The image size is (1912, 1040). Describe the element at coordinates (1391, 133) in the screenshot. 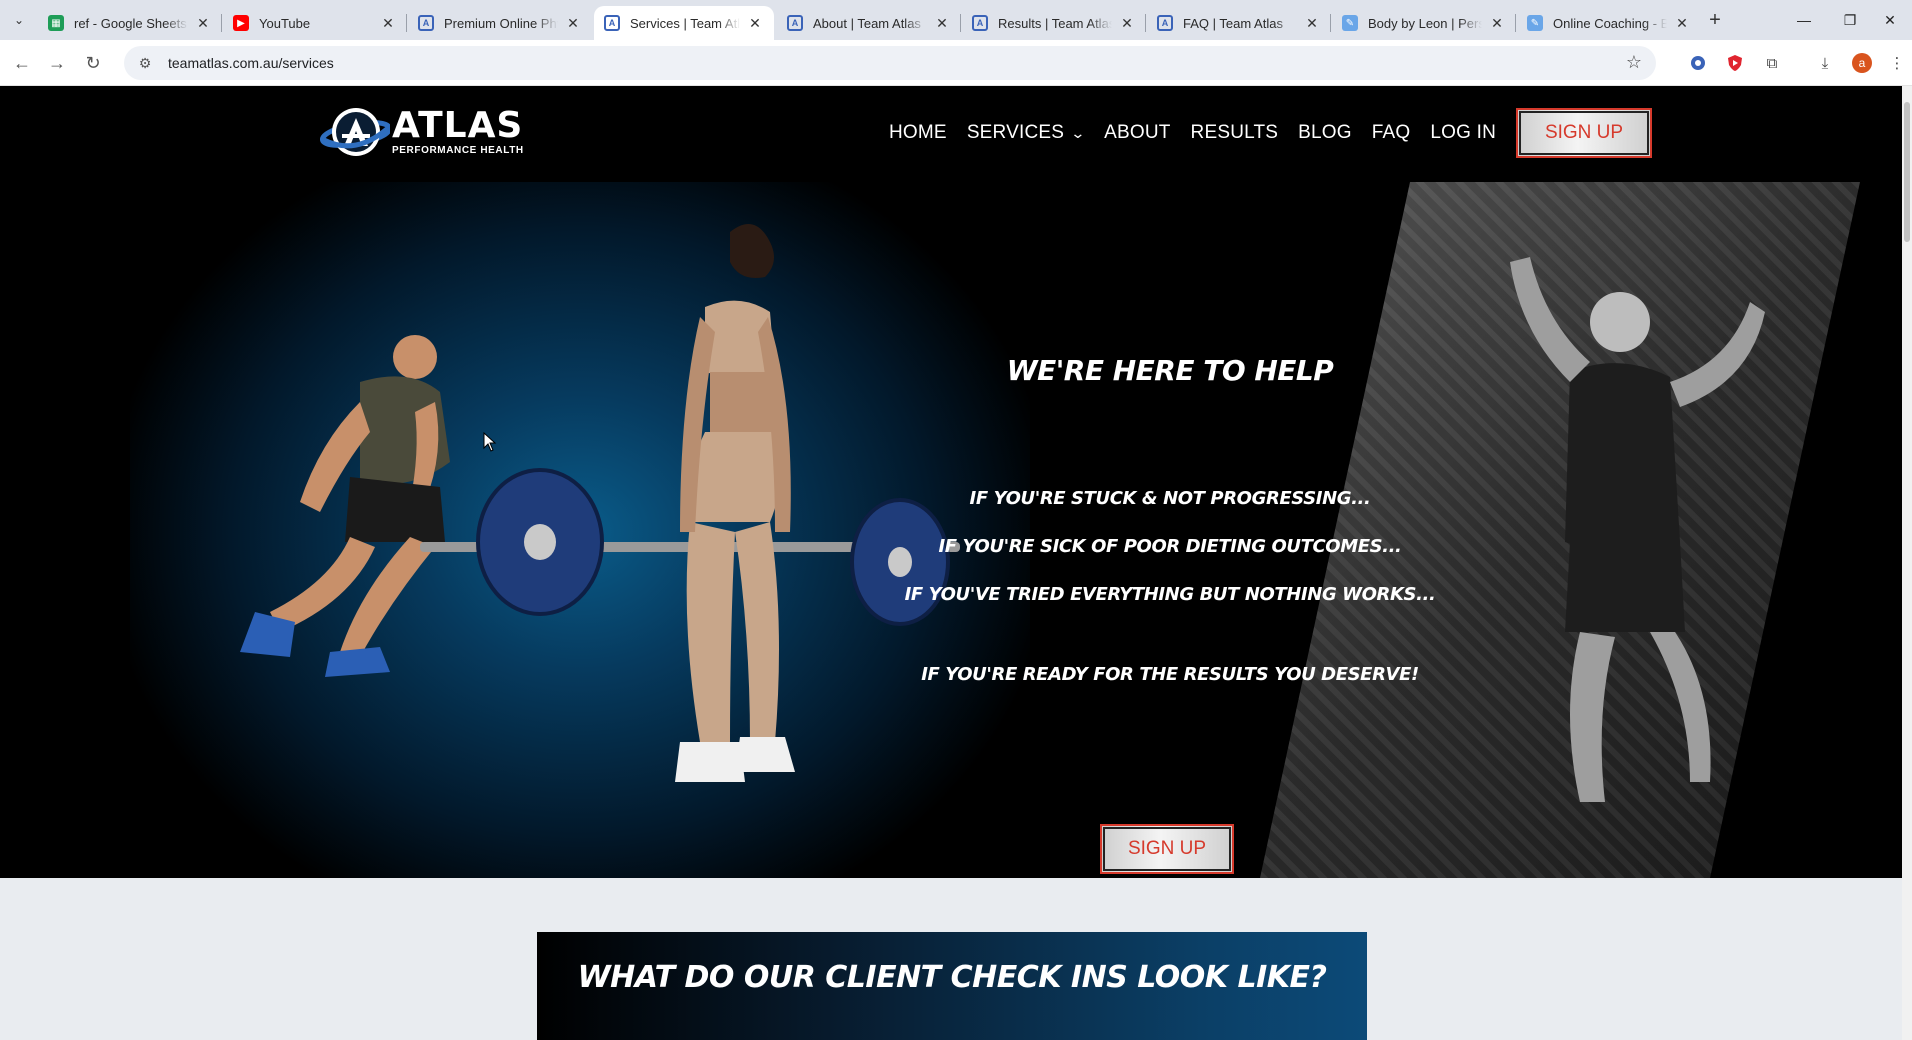

I see `nav-faq: FAQ` at that location.